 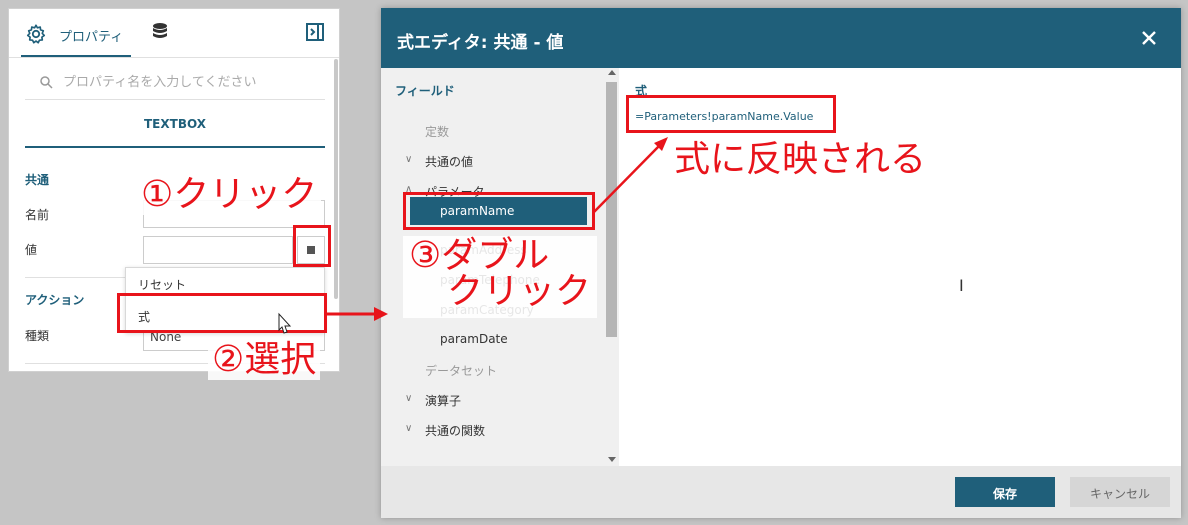 I want to click on annotation-step3: ③ダブル クリック, so click(x=500, y=277).